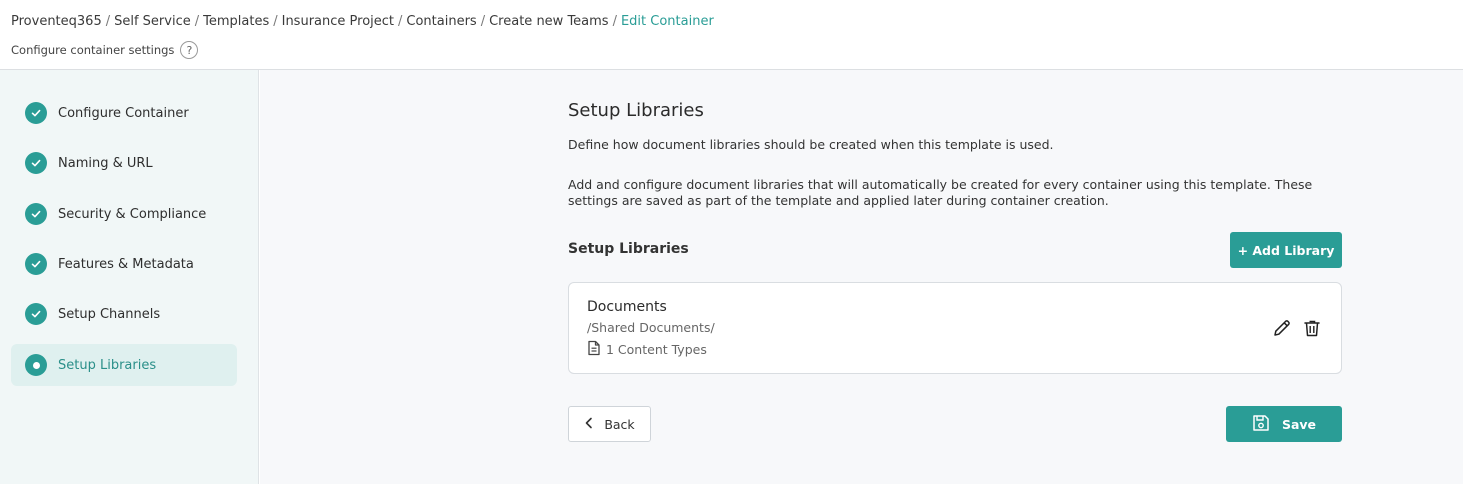  I want to click on step-configure-container: Configure Container, so click(124, 113).